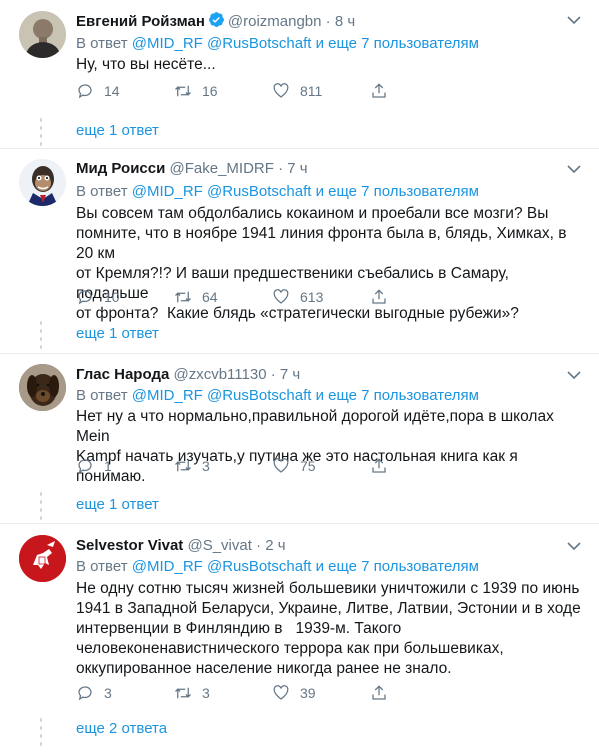 This screenshot has height=753, width=599. Describe the element at coordinates (241, 298) in the screenshot. I see `tweet-actions: 10 64 613` at that location.